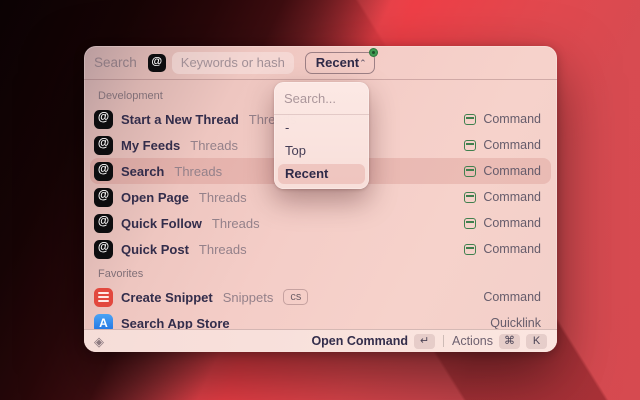 The width and height of the screenshot is (640, 400). I want to click on update-badge-icon, so click(373, 52).